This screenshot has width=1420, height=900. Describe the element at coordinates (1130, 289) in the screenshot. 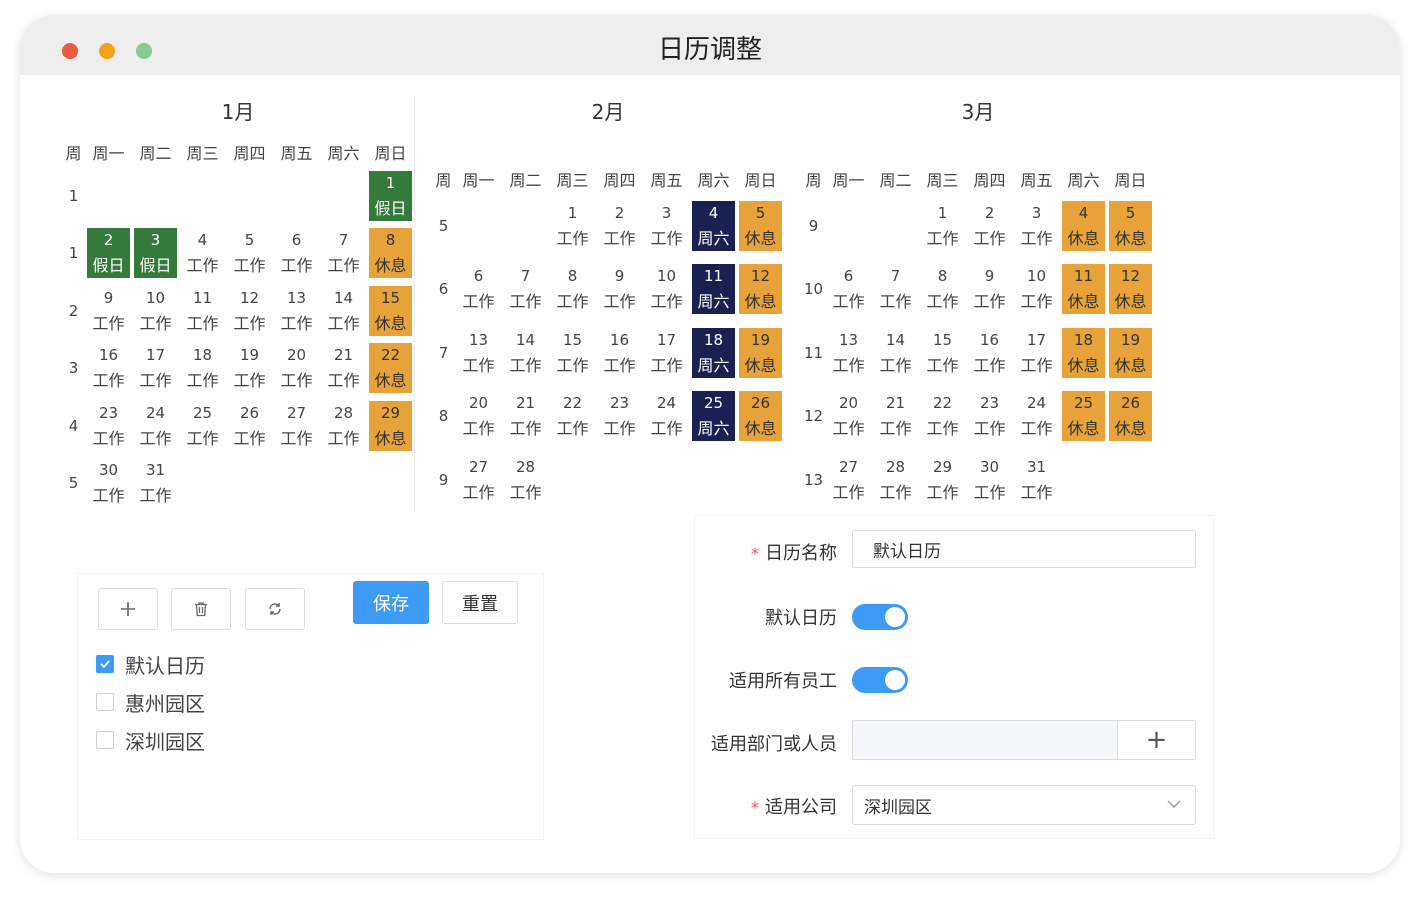

I see `day-cell: 12 休息` at that location.